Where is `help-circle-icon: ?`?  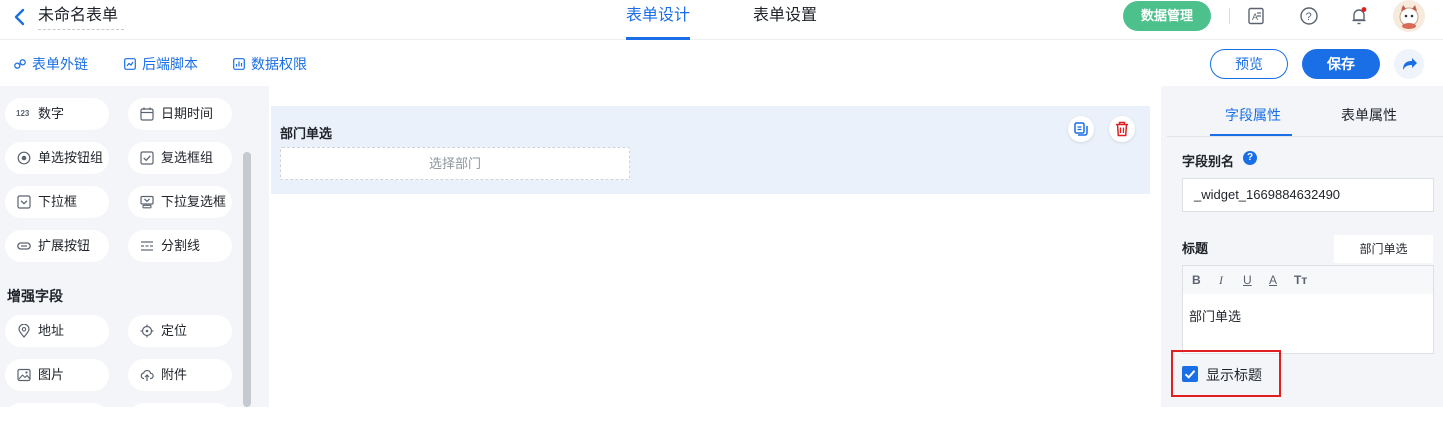
help-circle-icon: ? is located at coordinates (1309, 16).